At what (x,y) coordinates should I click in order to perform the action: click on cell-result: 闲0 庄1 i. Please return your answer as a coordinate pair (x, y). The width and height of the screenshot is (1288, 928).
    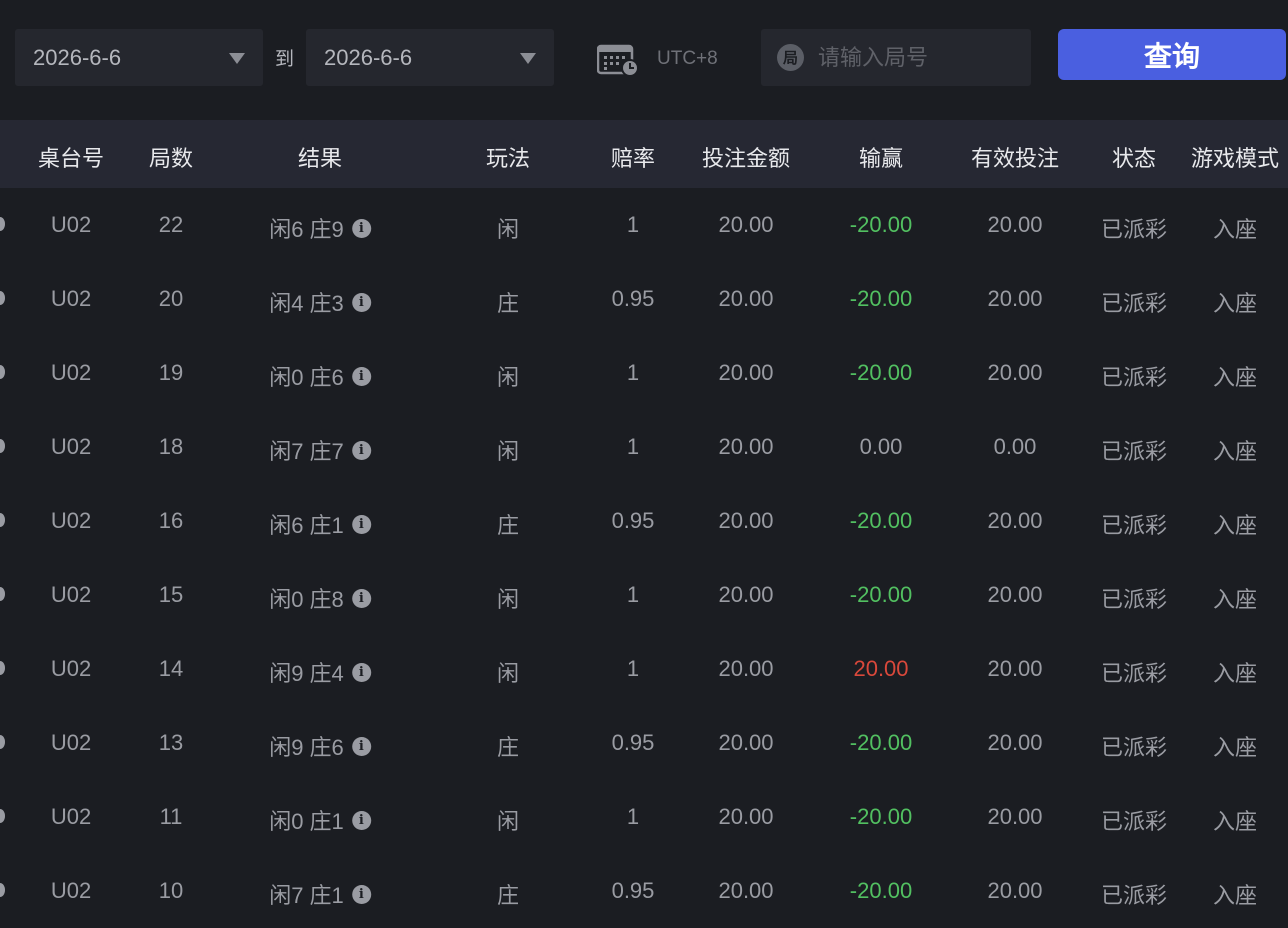
    Looking at the image, I should click on (320, 820).